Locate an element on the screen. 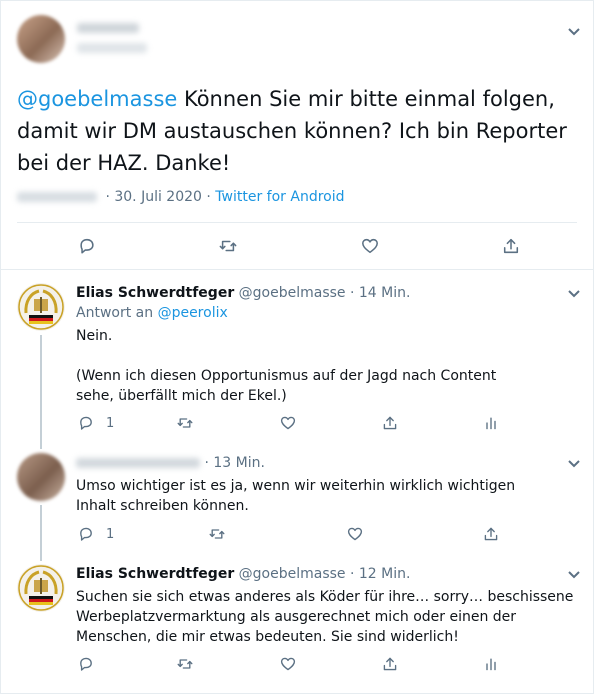 The height and width of the screenshot is (694, 594). reply-to-line: Antwort an @peerolix is located at coordinates (152, 313).